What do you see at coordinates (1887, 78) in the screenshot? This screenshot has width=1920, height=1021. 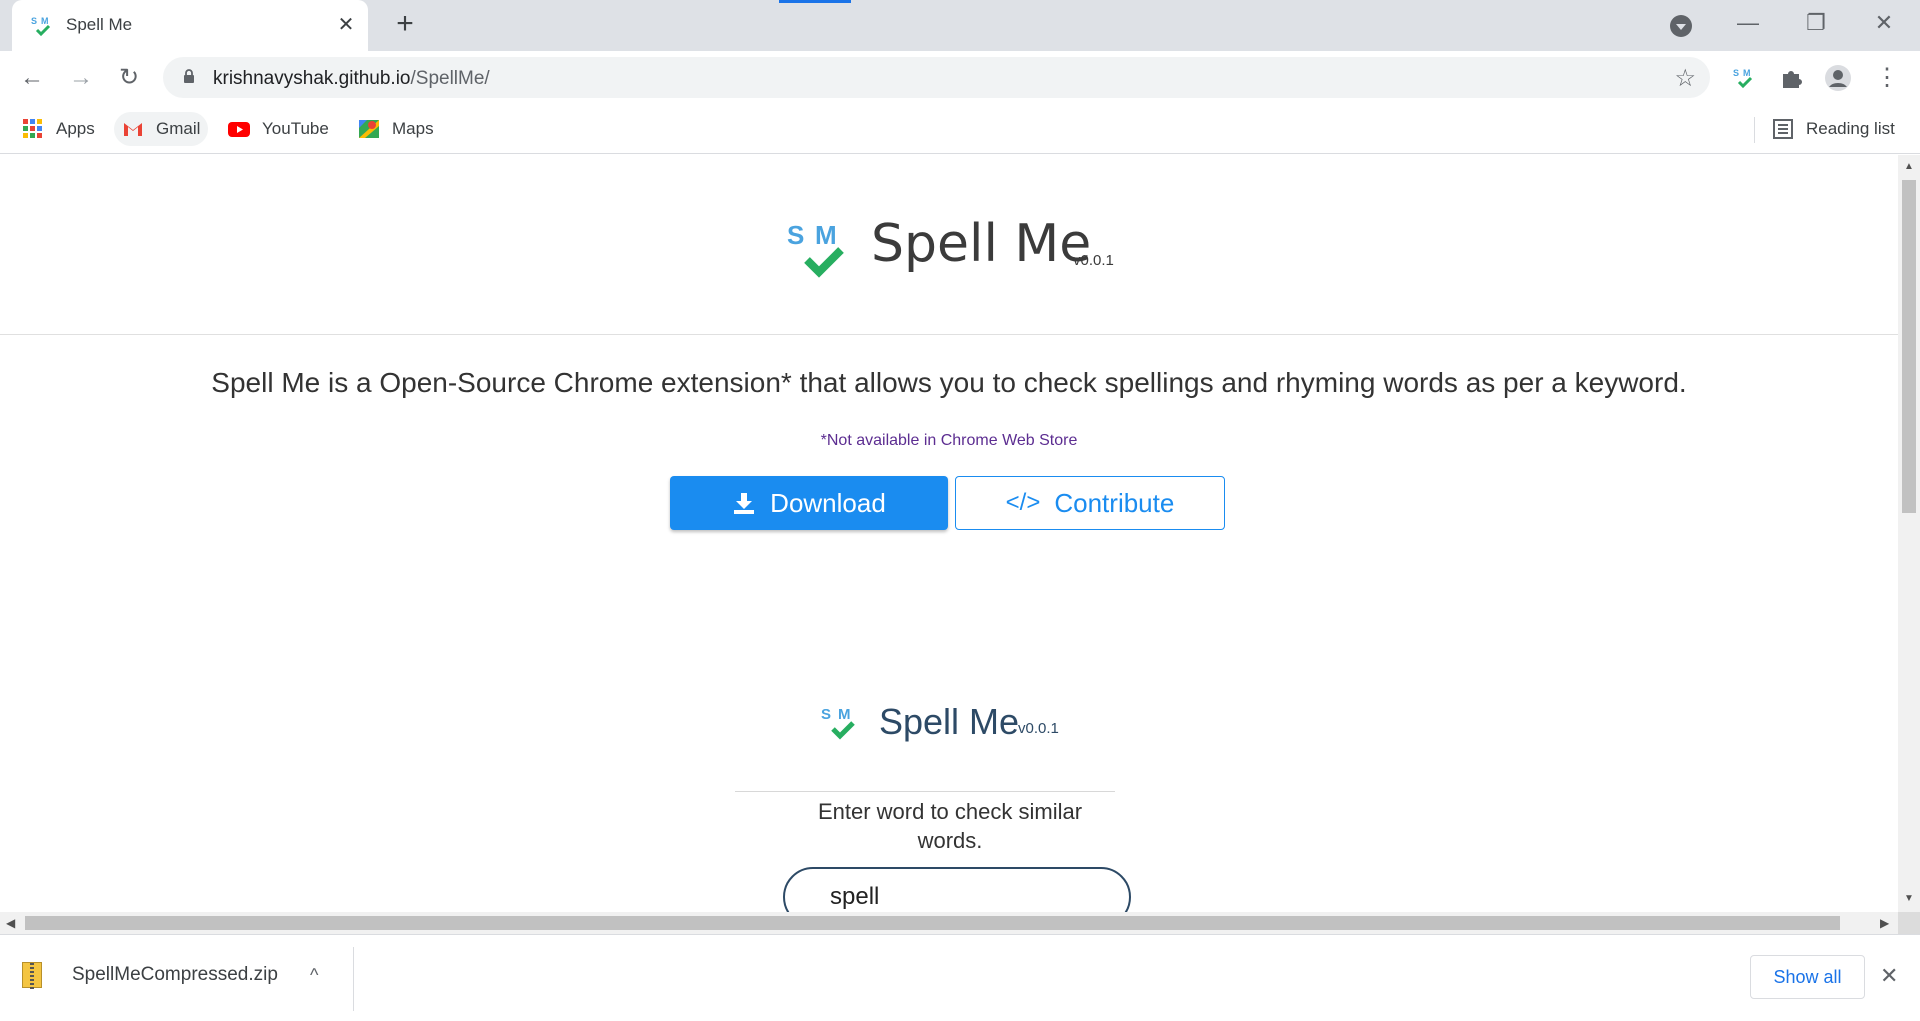 I see `browser-menu-icon: ⋮` at bounding box center [1887, 78].